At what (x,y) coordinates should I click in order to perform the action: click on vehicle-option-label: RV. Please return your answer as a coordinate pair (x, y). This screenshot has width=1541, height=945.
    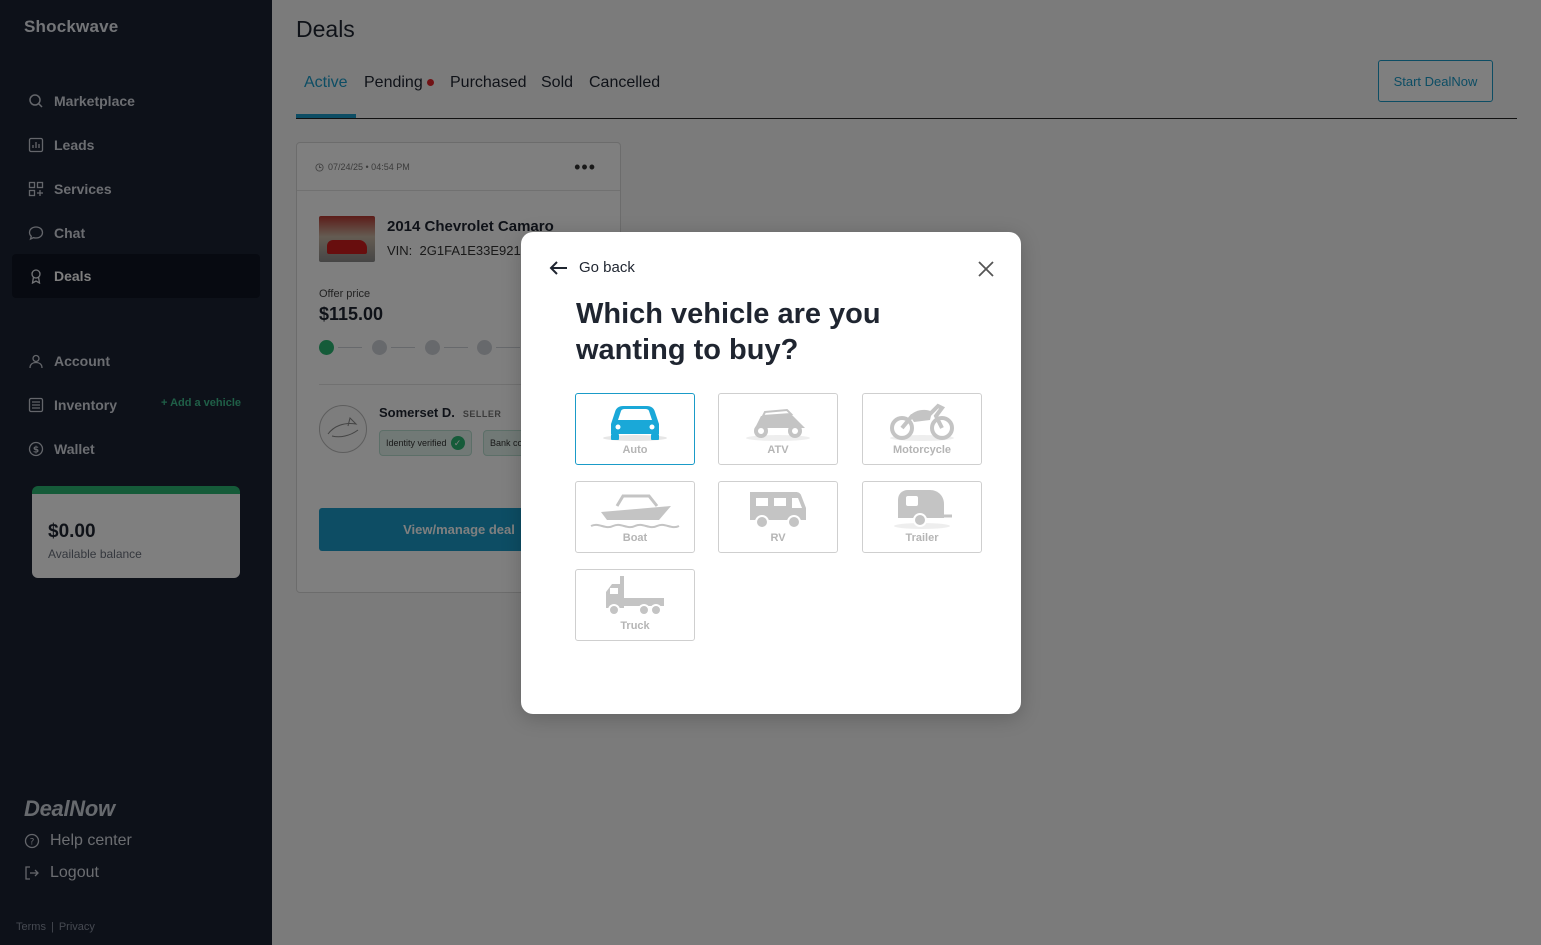
    Looking at the image, I should click on (778, 538).